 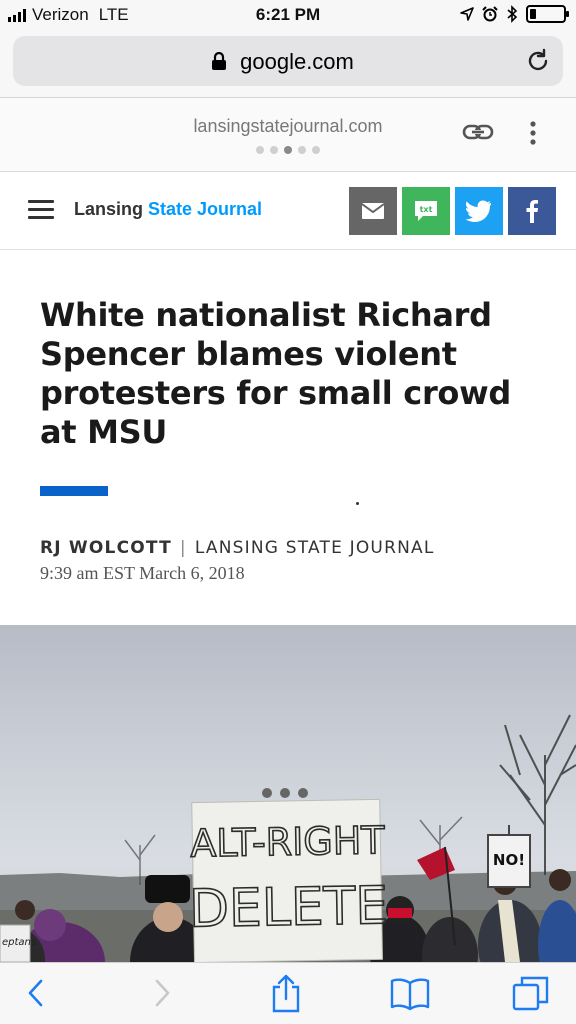 I want to click on address-bar: google.com, so click(x=288, y=61).